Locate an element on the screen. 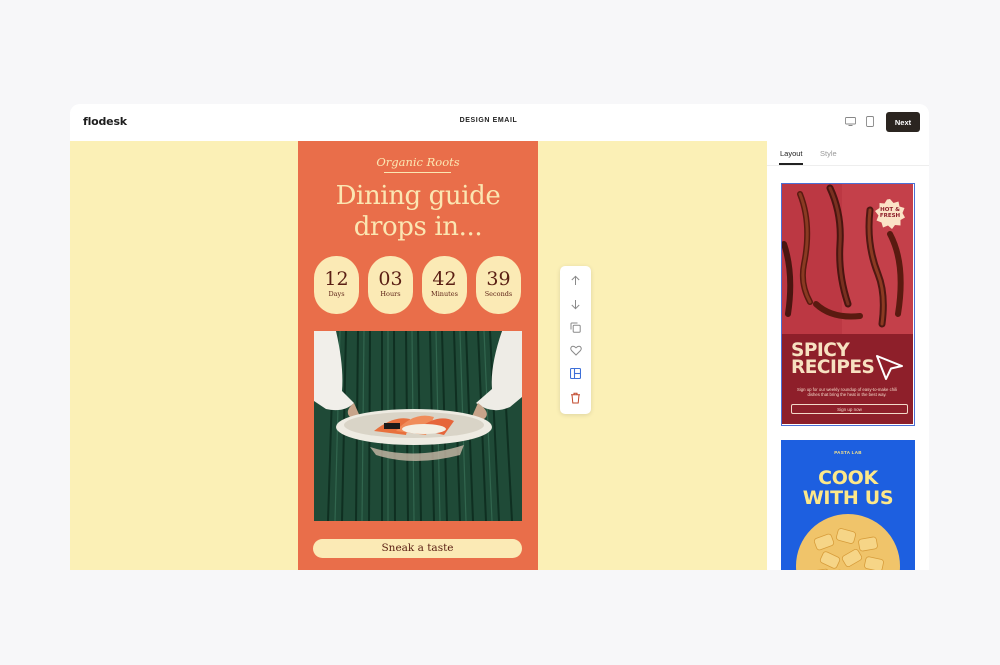 The image size is (1000, 665). countdown-days: 12 Days is located at coordinates (336, 285).